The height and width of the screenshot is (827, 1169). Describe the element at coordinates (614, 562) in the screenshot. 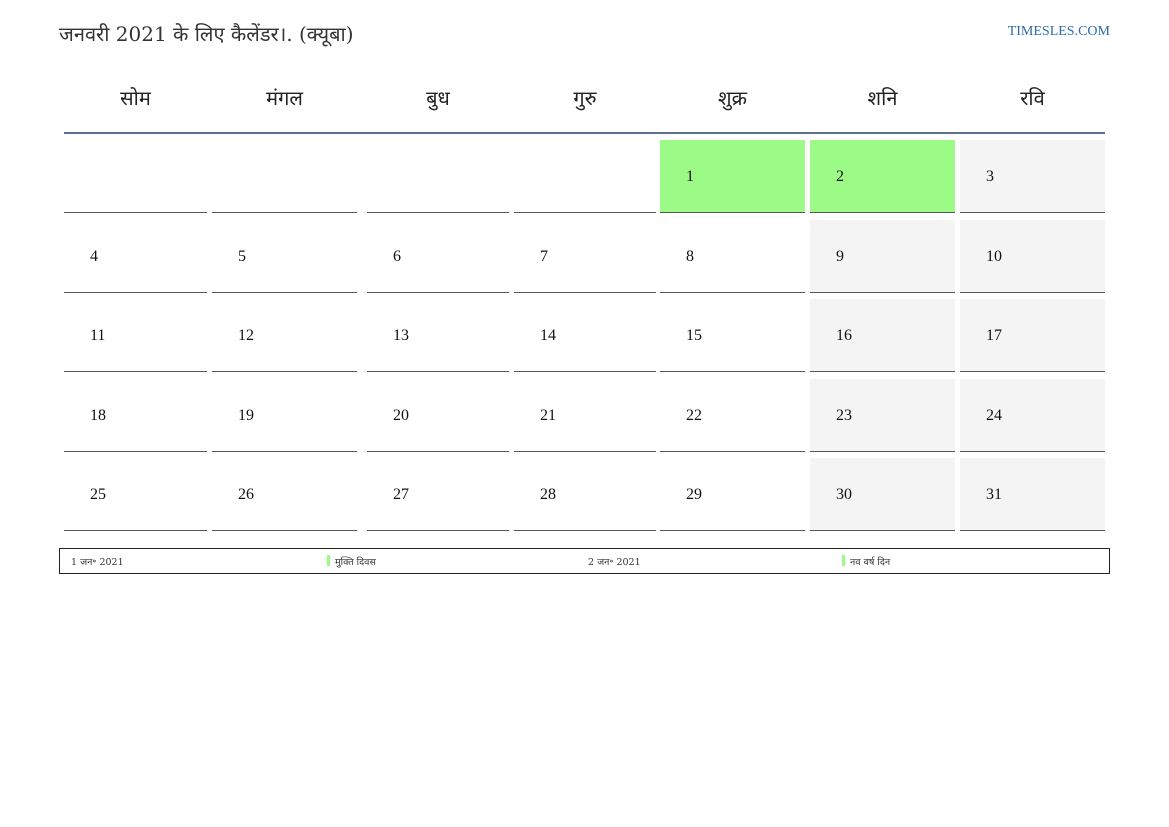

I see `legend-date-2: 2 जन॰ 2021` at that location.